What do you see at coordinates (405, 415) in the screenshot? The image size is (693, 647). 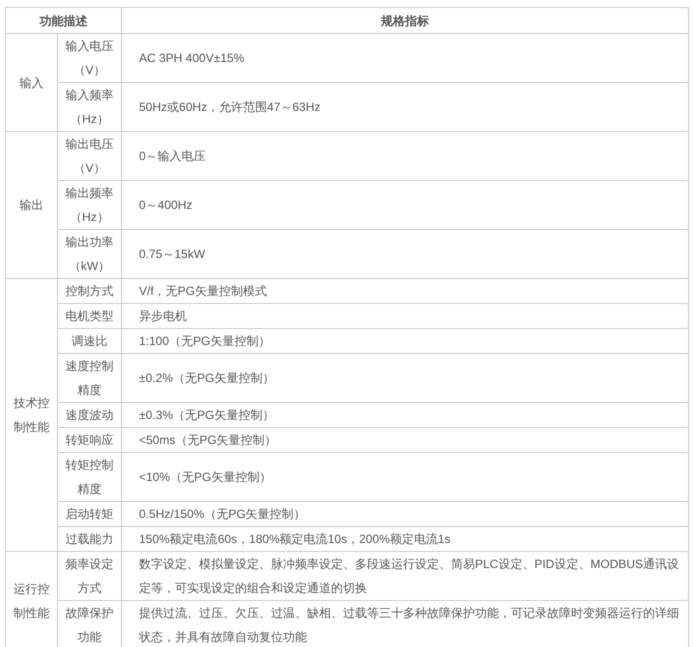 I see `table-cell: ±0.3%（无PG矢量控制）` at bounding box center [405, 415].